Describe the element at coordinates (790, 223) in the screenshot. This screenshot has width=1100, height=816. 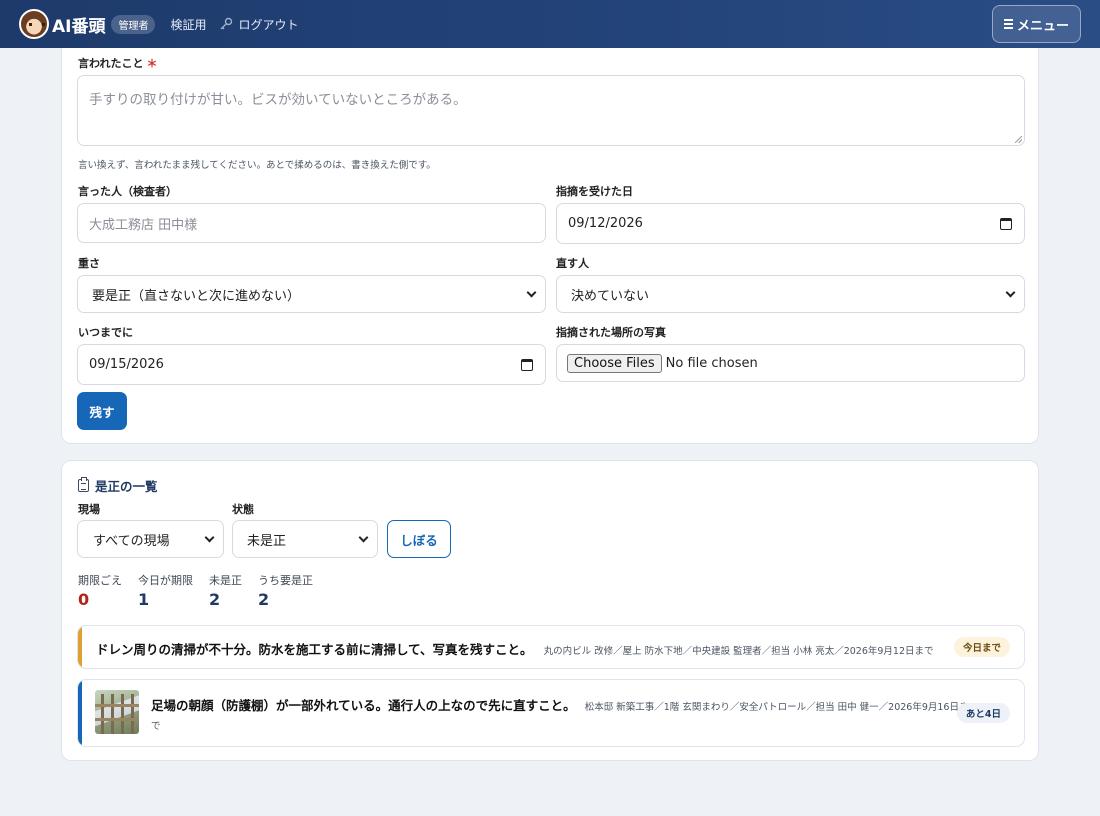
I see `date-input: 09/12/2026` at that location.